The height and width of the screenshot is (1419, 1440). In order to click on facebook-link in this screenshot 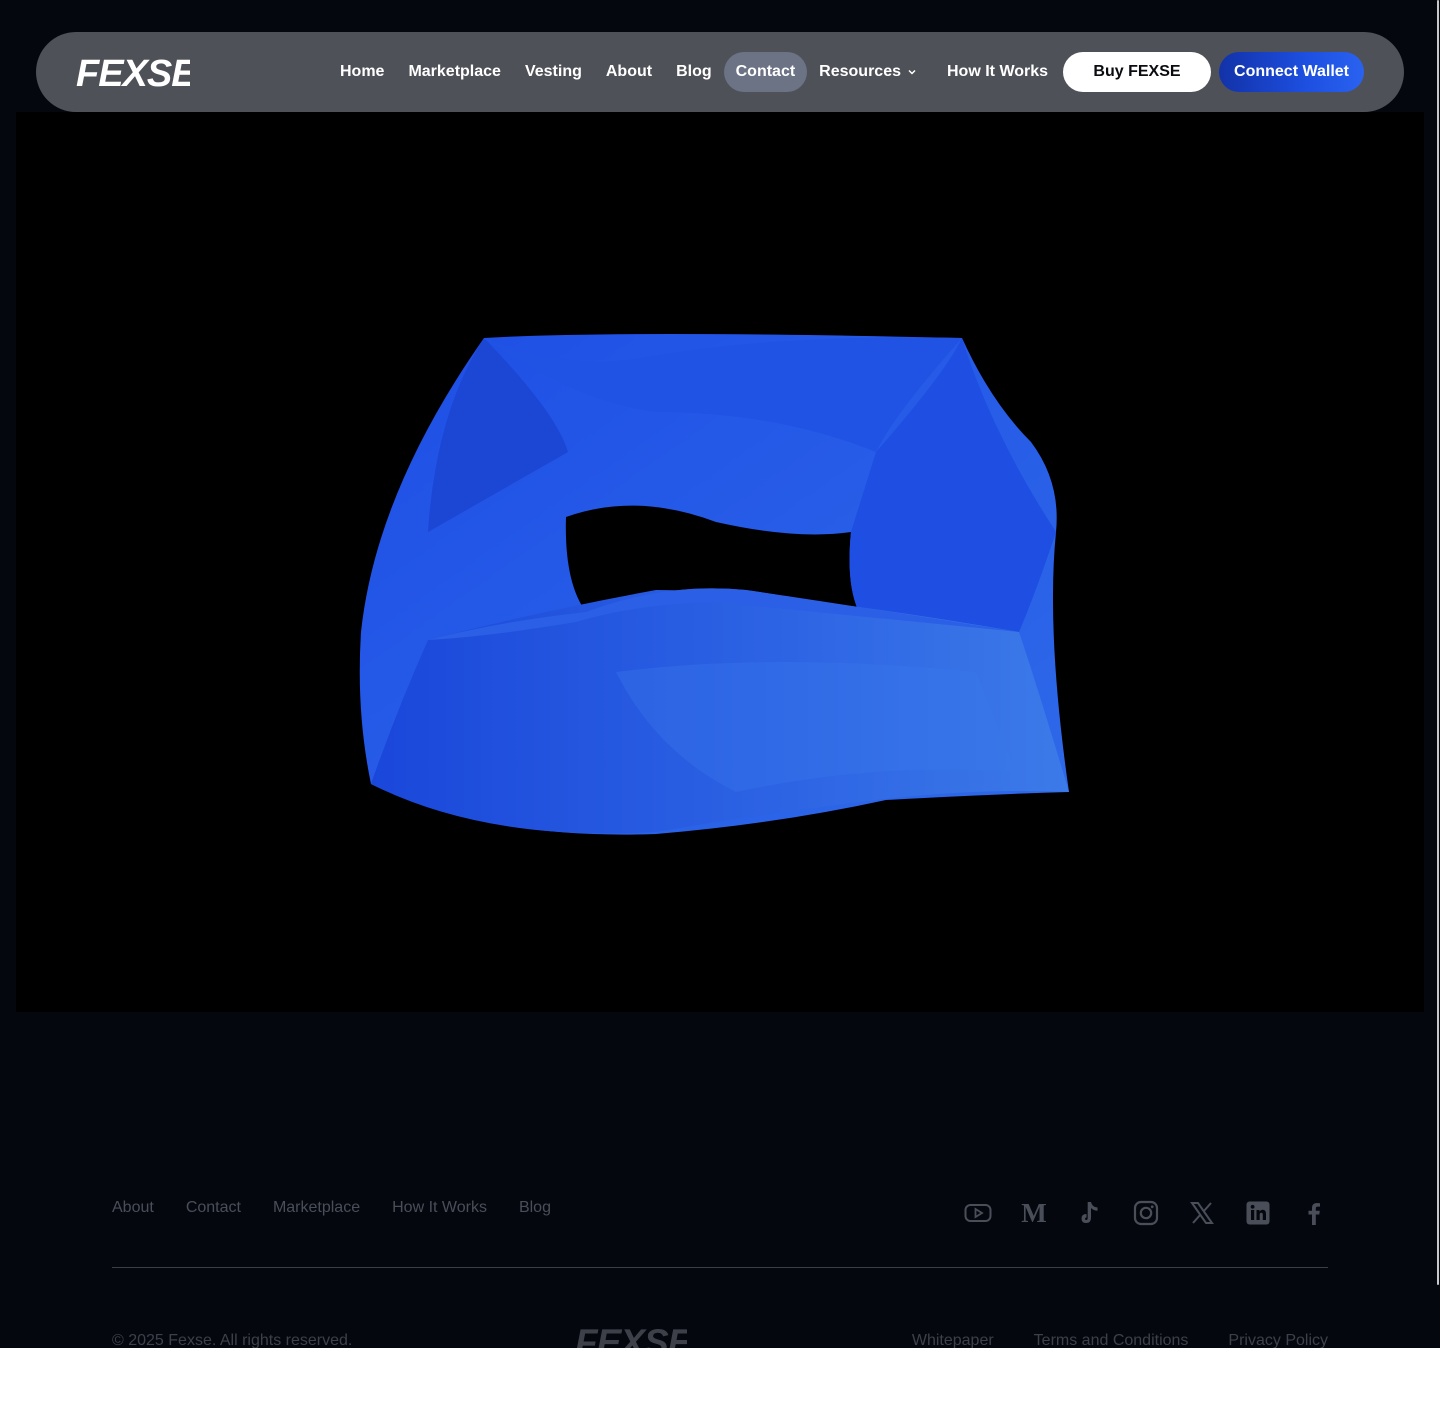, I will do `click(1314, 1213)`.